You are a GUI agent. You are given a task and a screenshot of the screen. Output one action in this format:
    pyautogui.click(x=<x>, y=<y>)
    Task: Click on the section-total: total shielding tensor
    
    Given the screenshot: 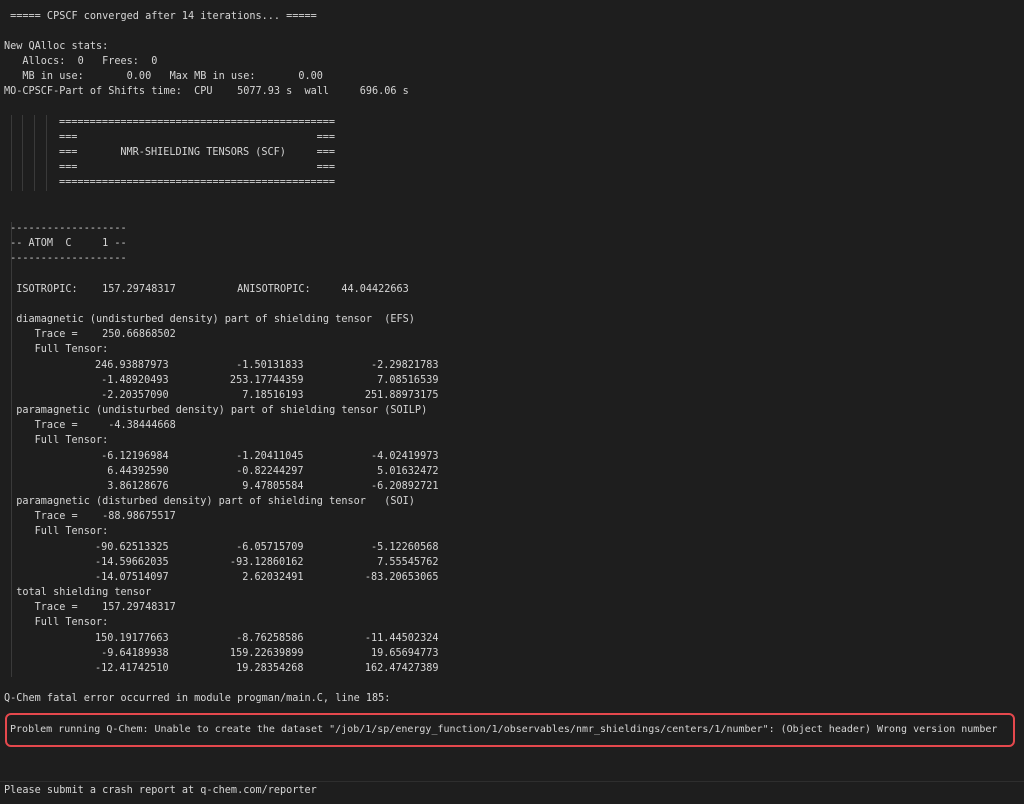 What is the action you would take?
    pyautogui.click(x=78, y=592)
    